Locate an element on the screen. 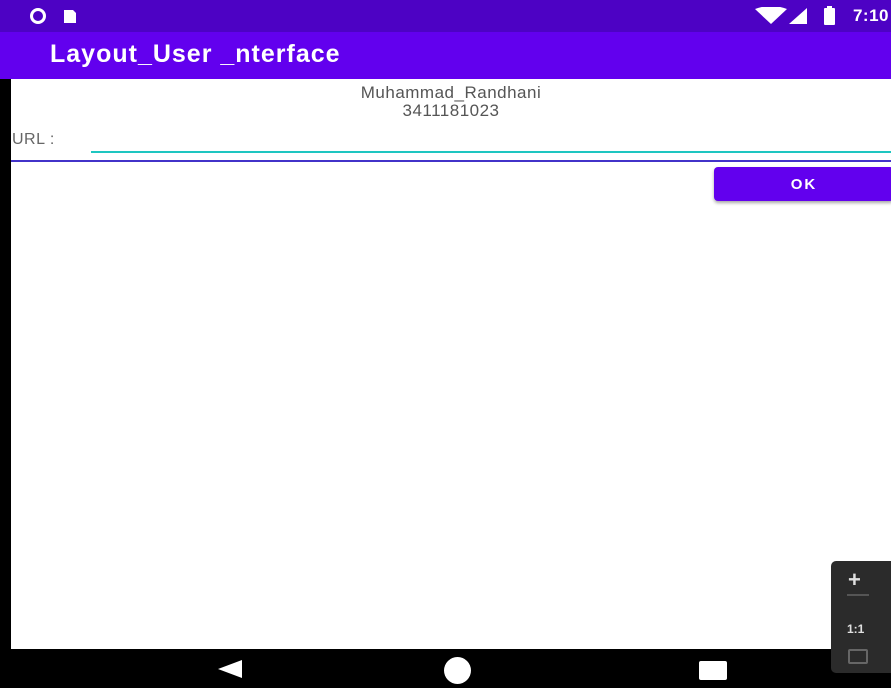 The image size is (891, 688). ok-button: OK is located at coordinates (802, 184).